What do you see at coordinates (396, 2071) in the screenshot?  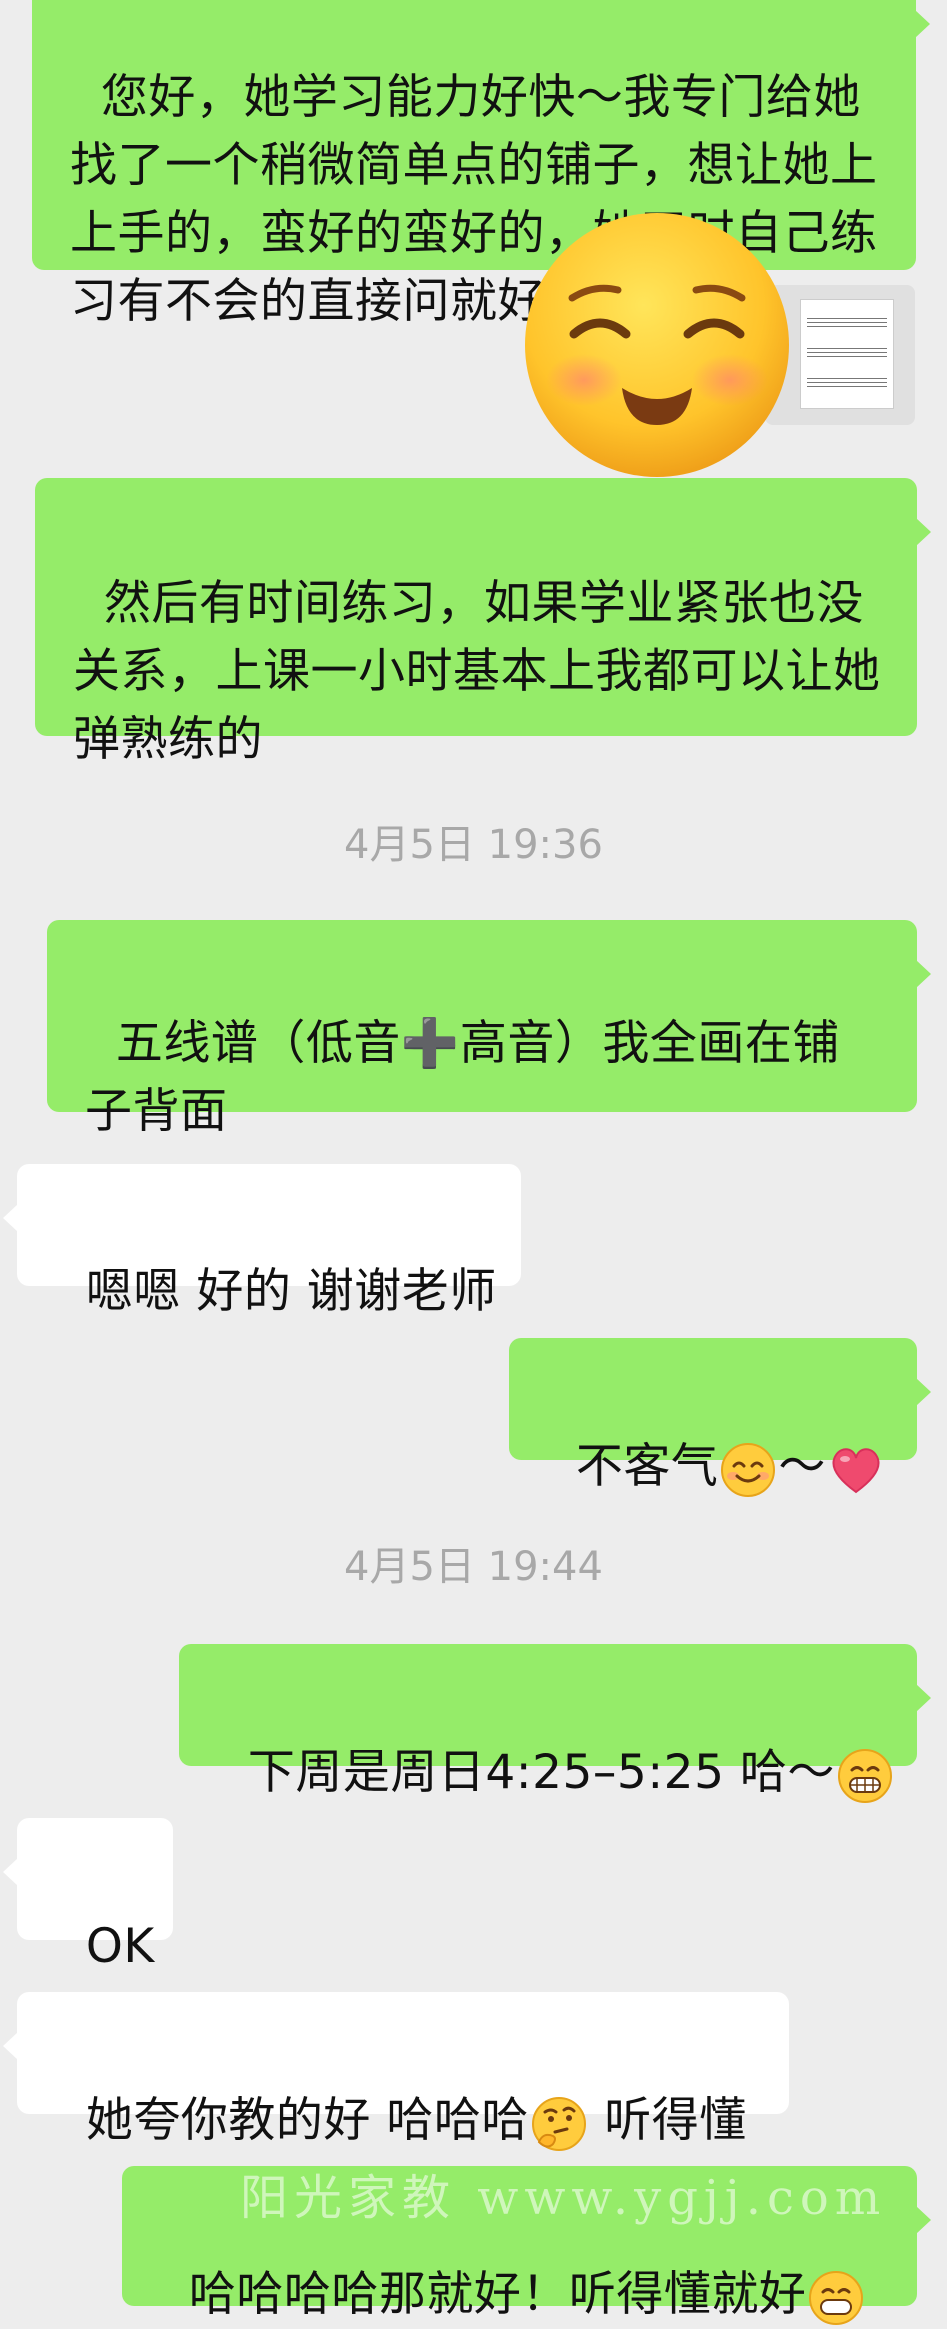 I see `message-bubble-incoming: 她夸你教的好 哈哈哈 听得懂` at bounding box center [396, 2071].